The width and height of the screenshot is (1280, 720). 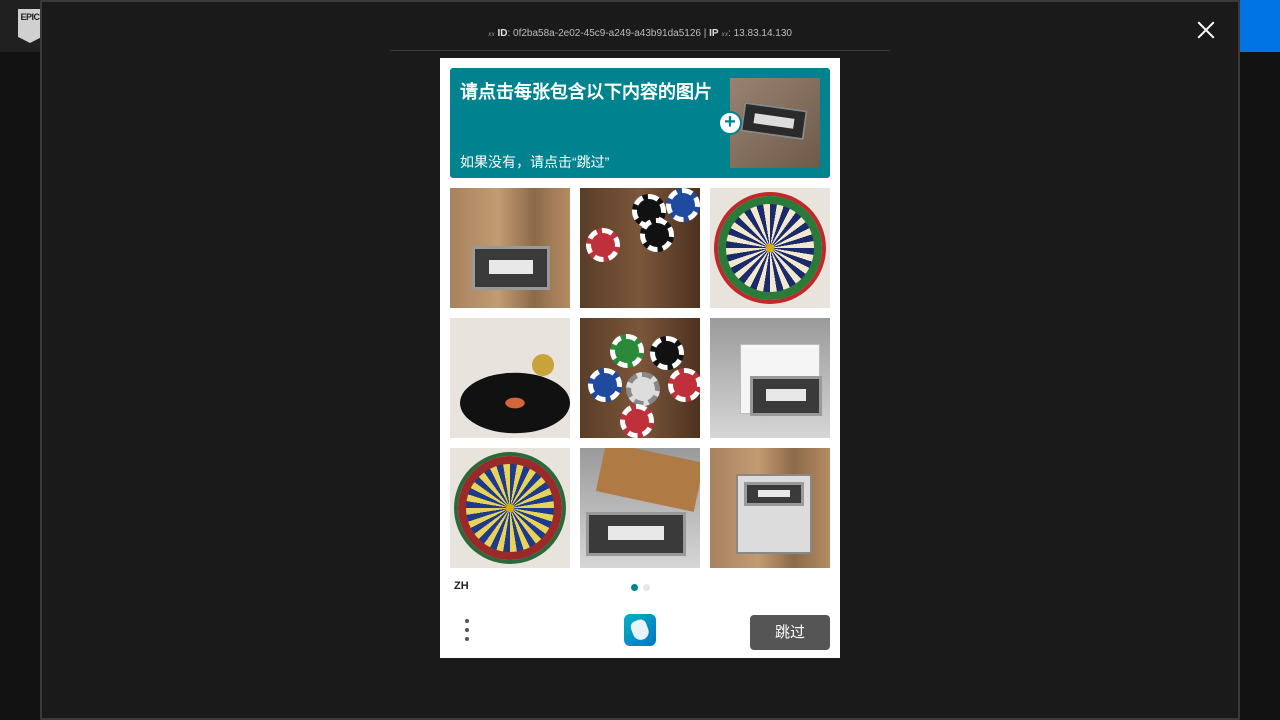 I want to click on ip-label: IP, so click(x=714, y=33).